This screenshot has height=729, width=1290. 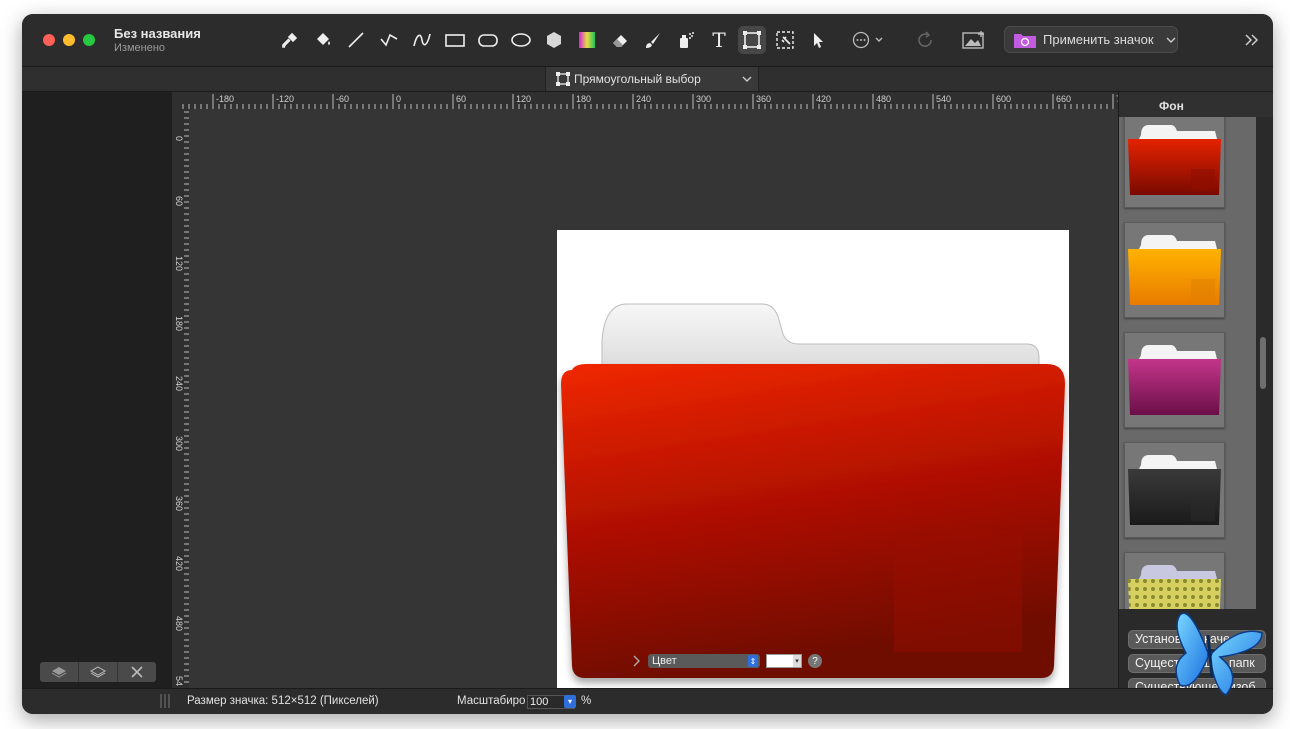 I want to click on more-icon, so click(x=867, y=40).